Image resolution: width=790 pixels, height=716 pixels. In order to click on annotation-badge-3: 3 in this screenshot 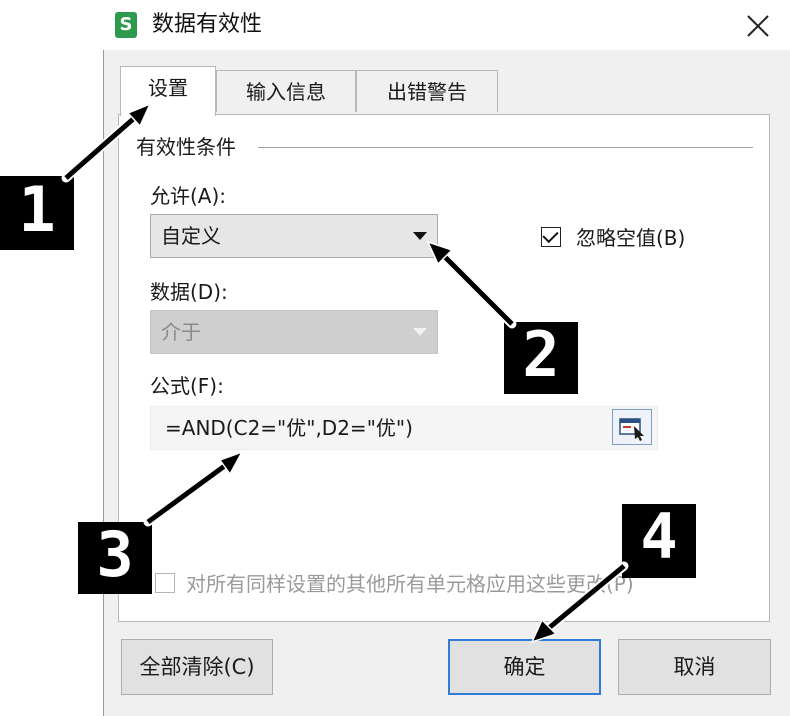, I will do `click(115, 556)`.